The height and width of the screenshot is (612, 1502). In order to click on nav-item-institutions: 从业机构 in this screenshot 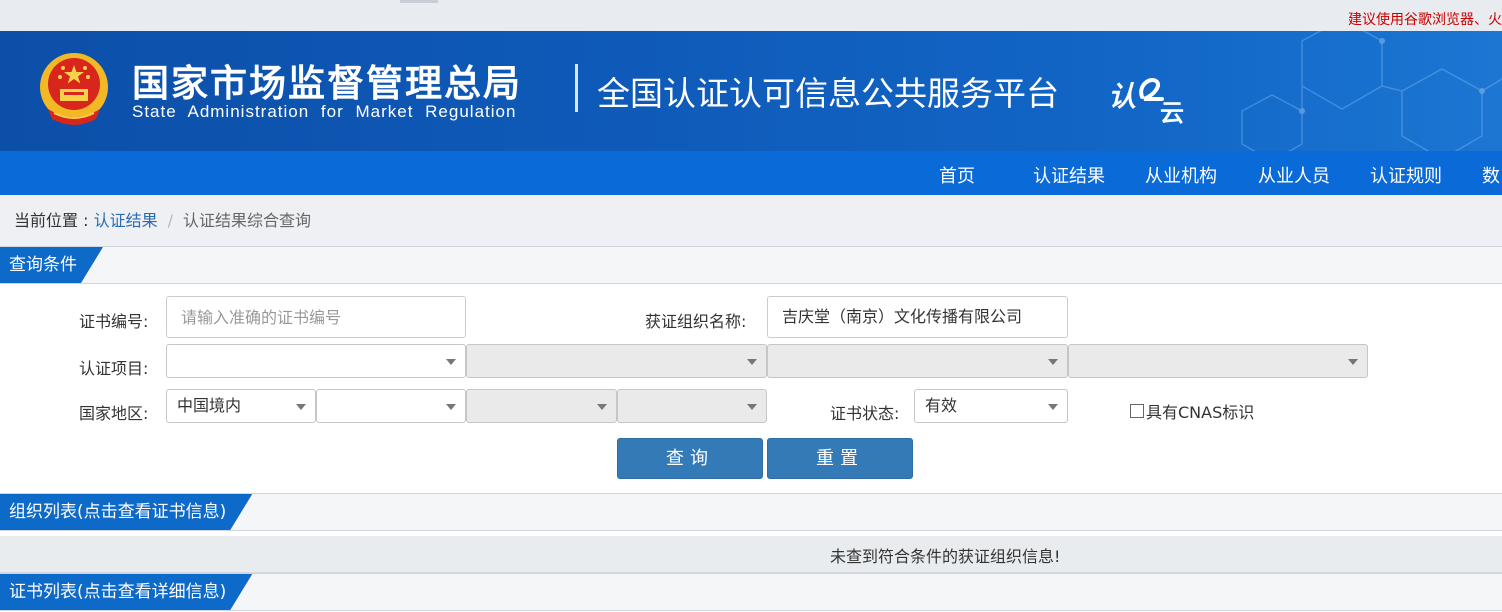, I will do `click(1181, 175)`.